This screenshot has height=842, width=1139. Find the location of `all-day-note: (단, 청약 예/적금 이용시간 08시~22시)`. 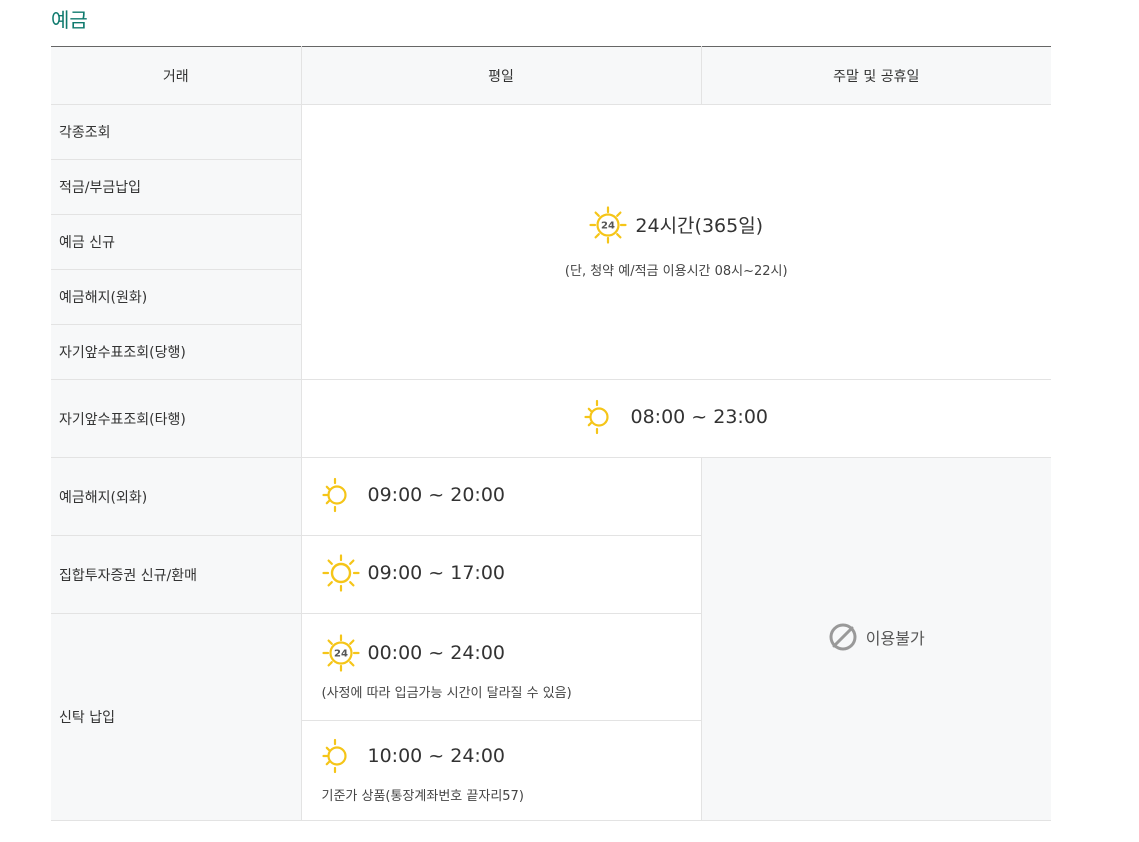

all-day-note: (단, 청약 예/적금 이용시간 08시~22시) is located at coordinates (676, 271).